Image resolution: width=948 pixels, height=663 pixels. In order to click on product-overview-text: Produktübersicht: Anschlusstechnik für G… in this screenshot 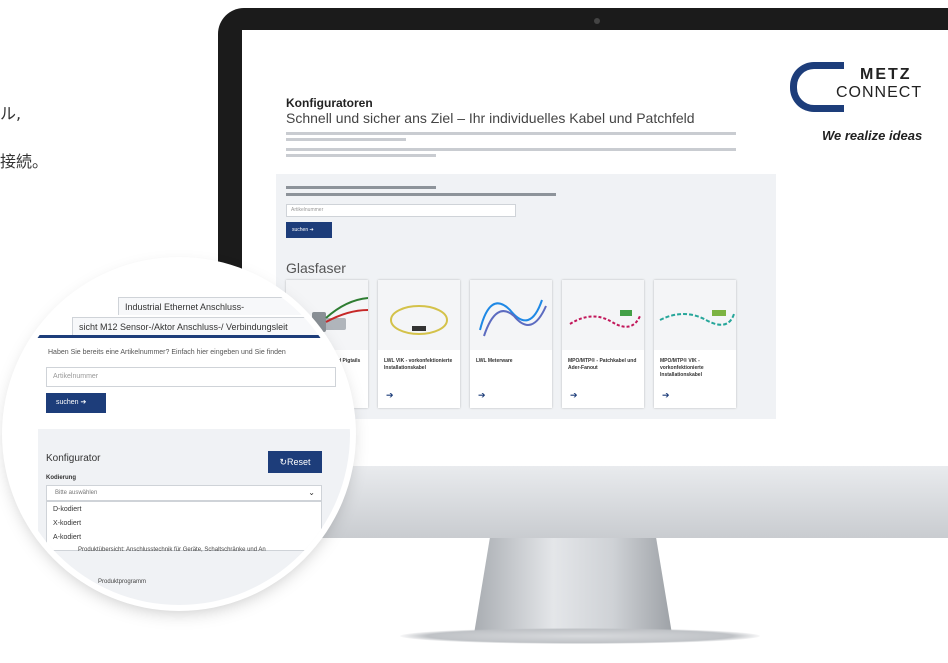, I will do `click(172, 550)`.